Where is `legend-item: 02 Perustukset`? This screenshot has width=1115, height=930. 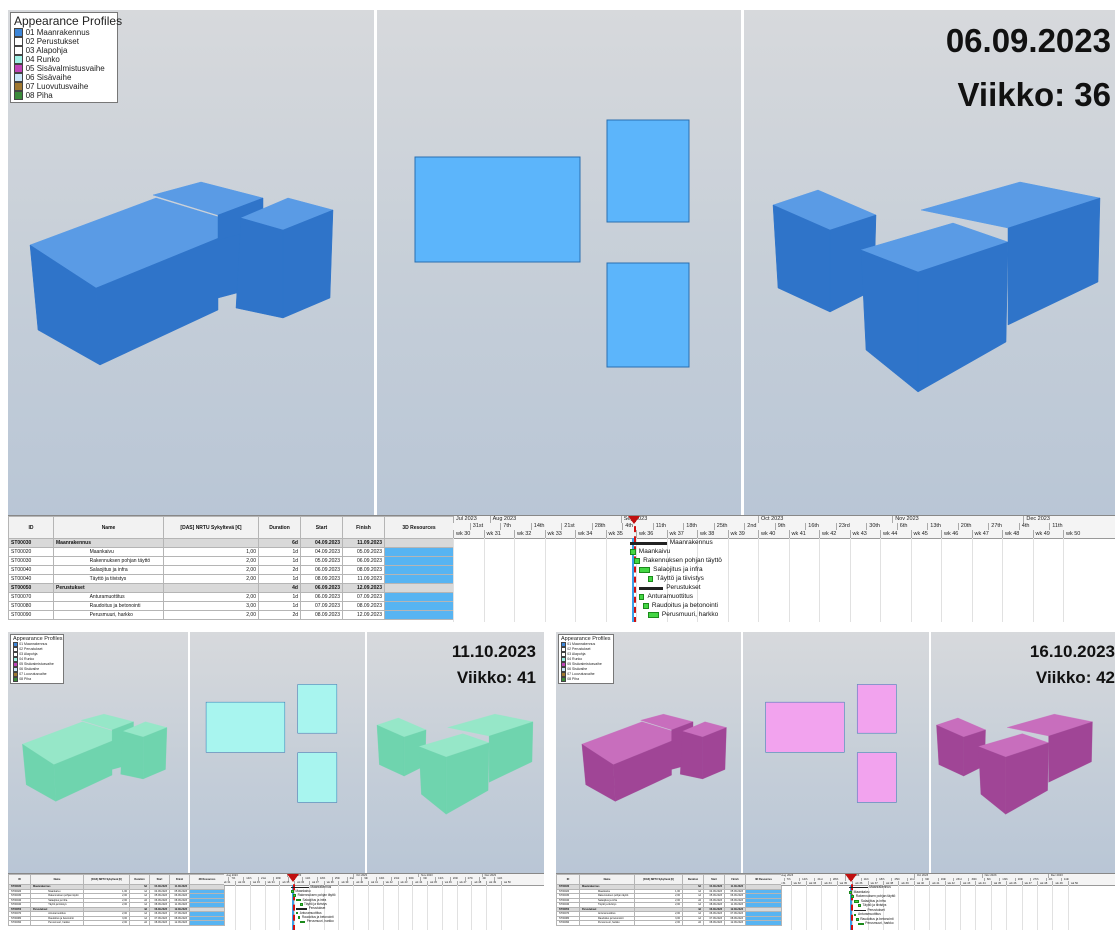
legend-item: 02 Perustukset is located at coordinates (64, 41).